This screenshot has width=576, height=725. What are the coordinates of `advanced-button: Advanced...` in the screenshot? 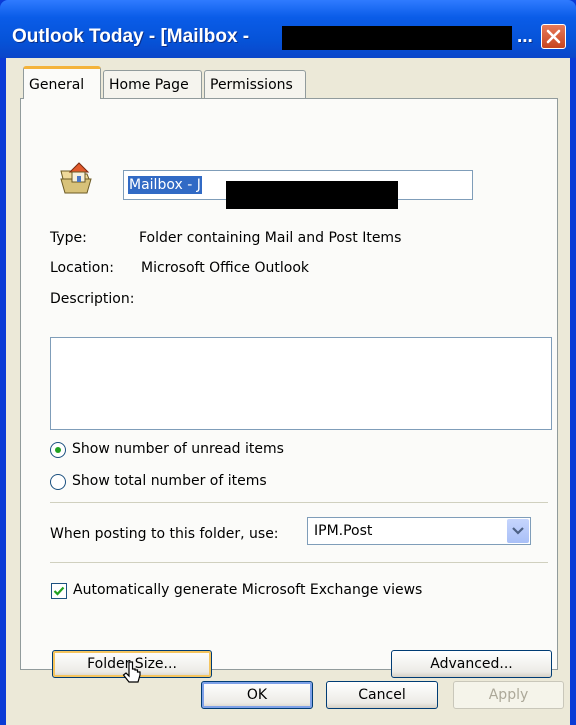 It's located at (471, 664).